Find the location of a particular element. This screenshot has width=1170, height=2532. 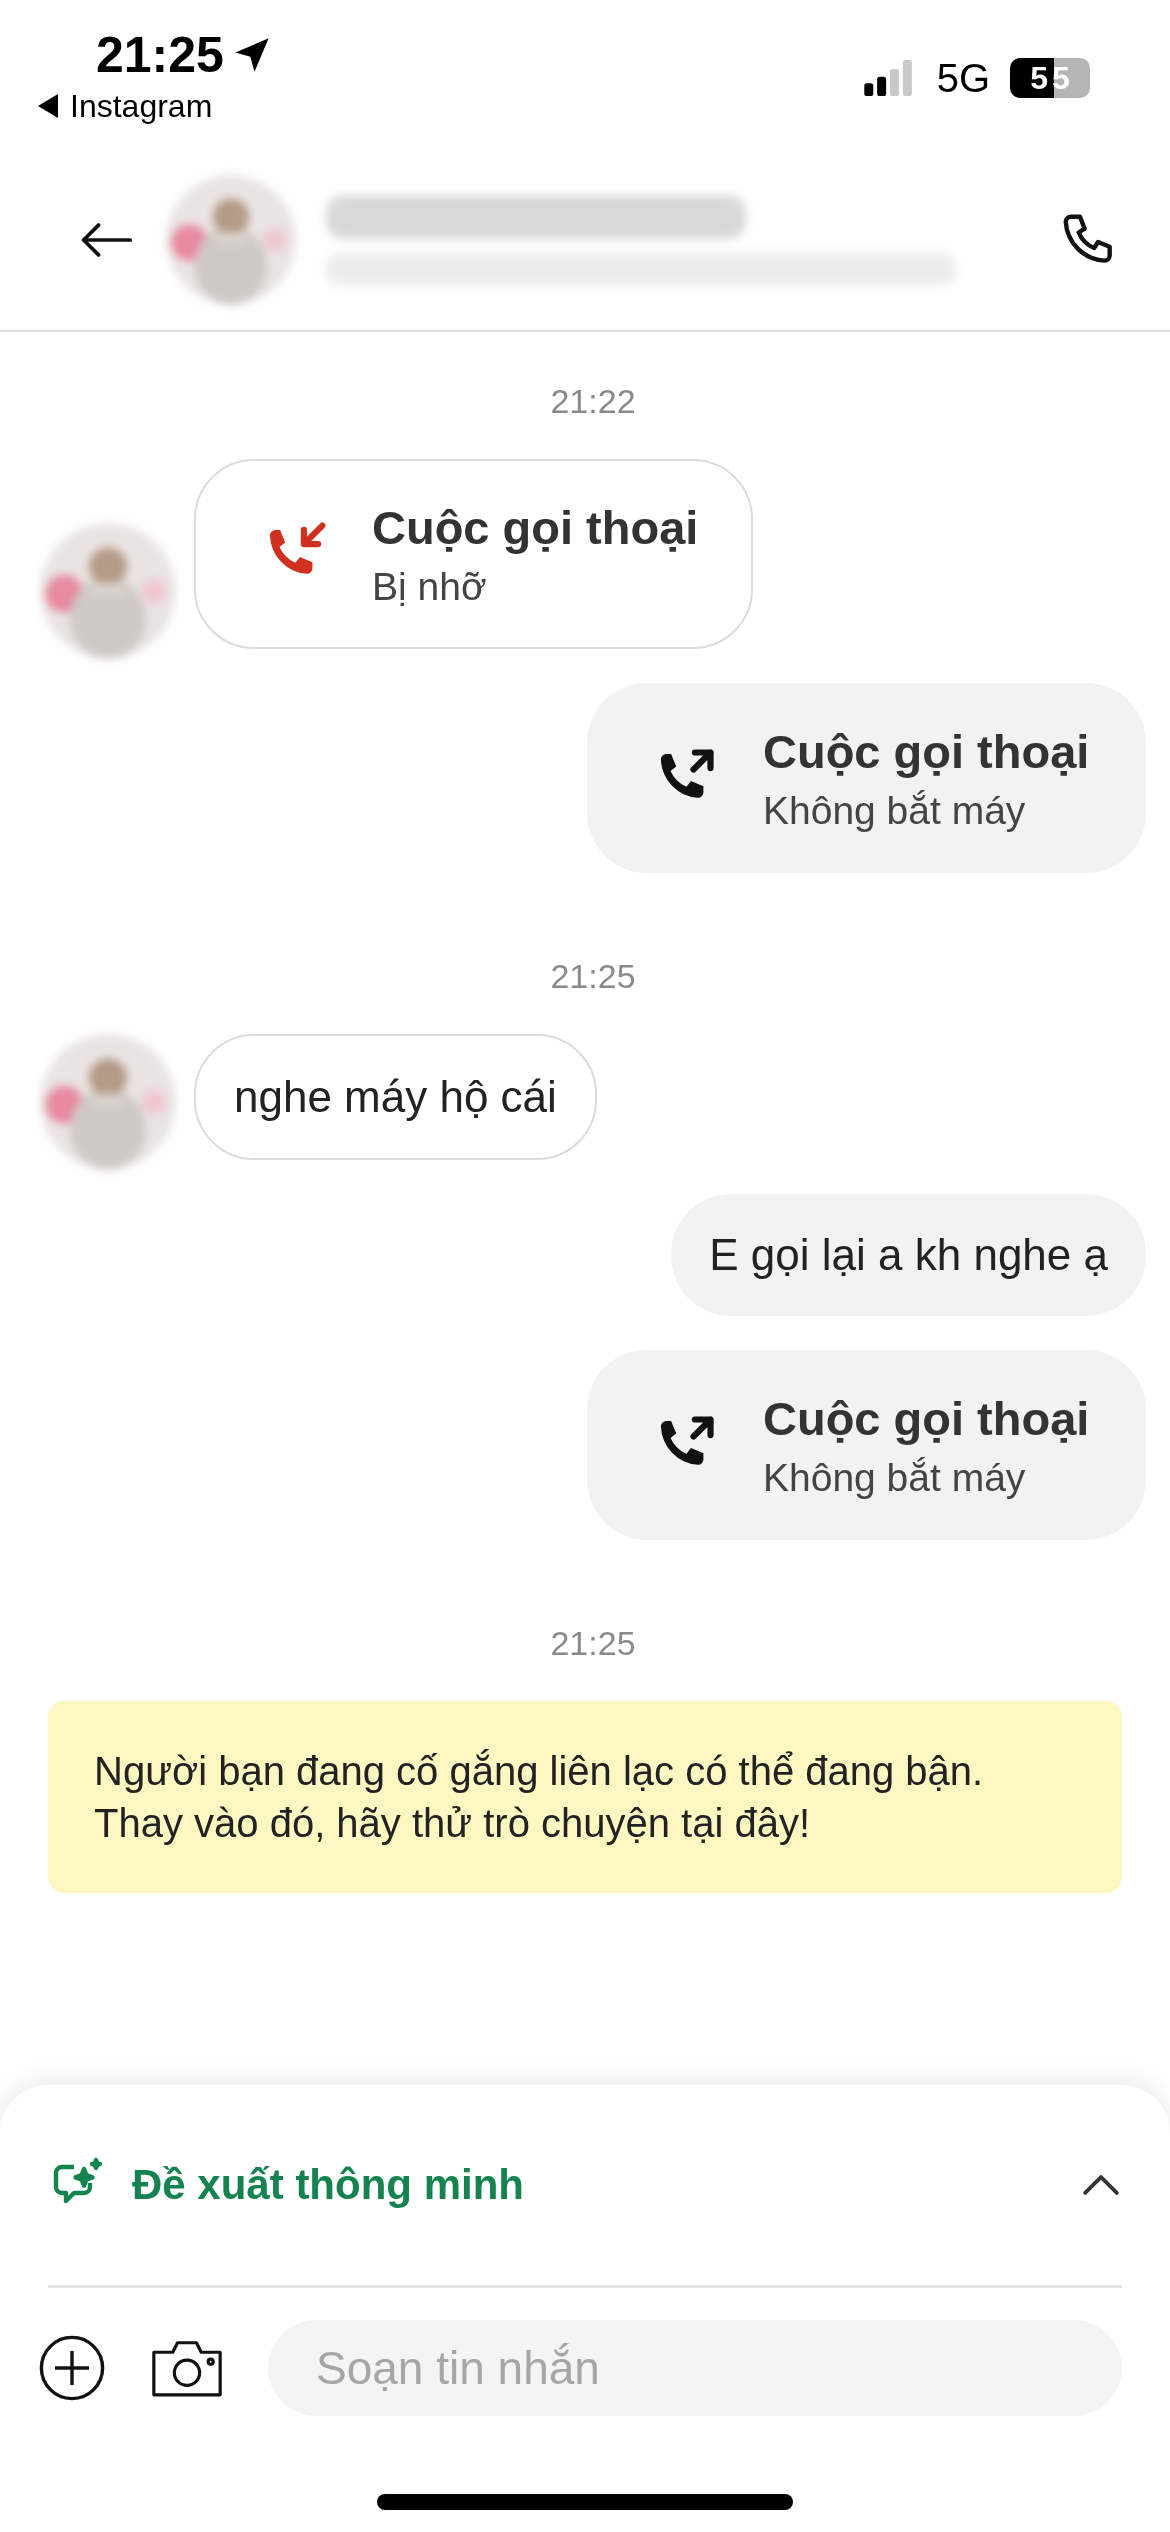

add-icon is located at coordinates (72, 2368).